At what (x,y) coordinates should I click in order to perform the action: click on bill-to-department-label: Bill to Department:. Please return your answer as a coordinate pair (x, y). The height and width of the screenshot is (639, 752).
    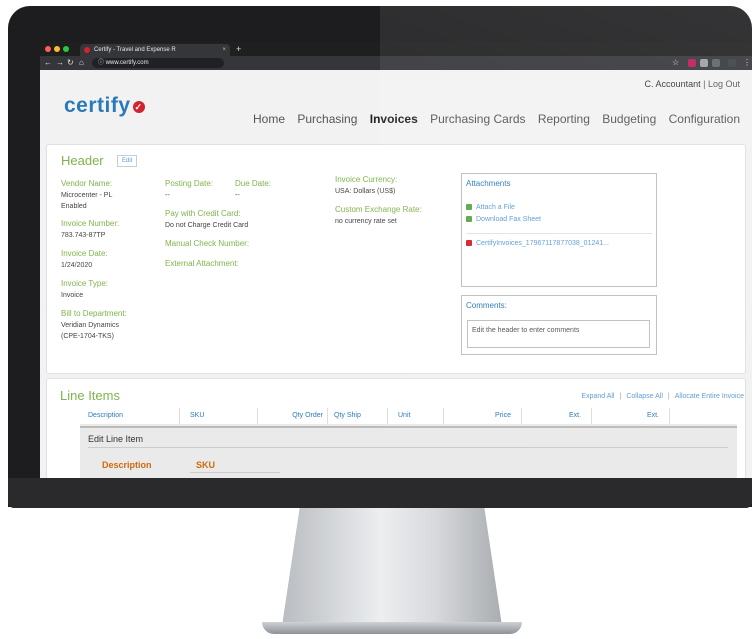
    Looking at the image, I should click on (94, 313).